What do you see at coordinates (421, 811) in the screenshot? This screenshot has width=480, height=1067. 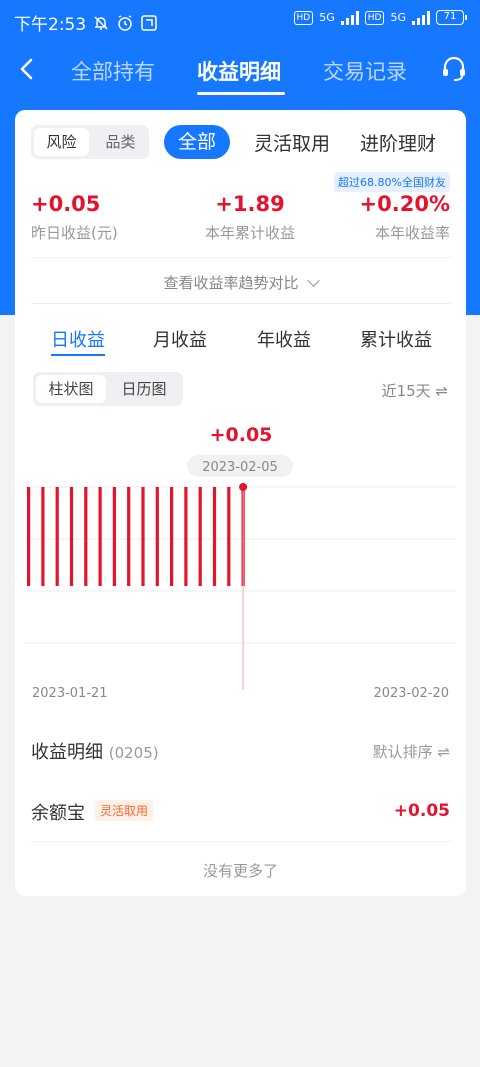 I see `row-product-value: +0.05` at bounding box center [421, 811].